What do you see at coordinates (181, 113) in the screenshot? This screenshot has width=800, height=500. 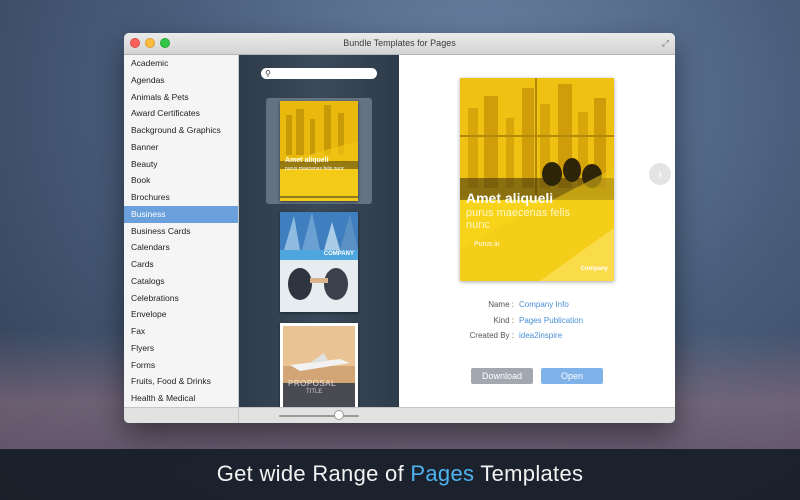 I see `sidebar-item: Award Certificates` at bounding box center [181, 113].